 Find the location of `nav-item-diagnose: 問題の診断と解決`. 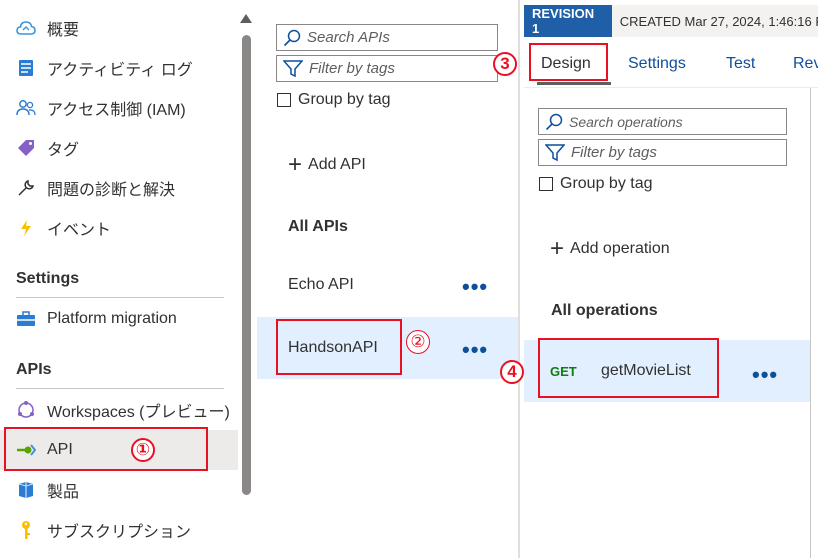

nav-item-diagnose: 問題の診断と解決 is located at coordinates (119, 188).